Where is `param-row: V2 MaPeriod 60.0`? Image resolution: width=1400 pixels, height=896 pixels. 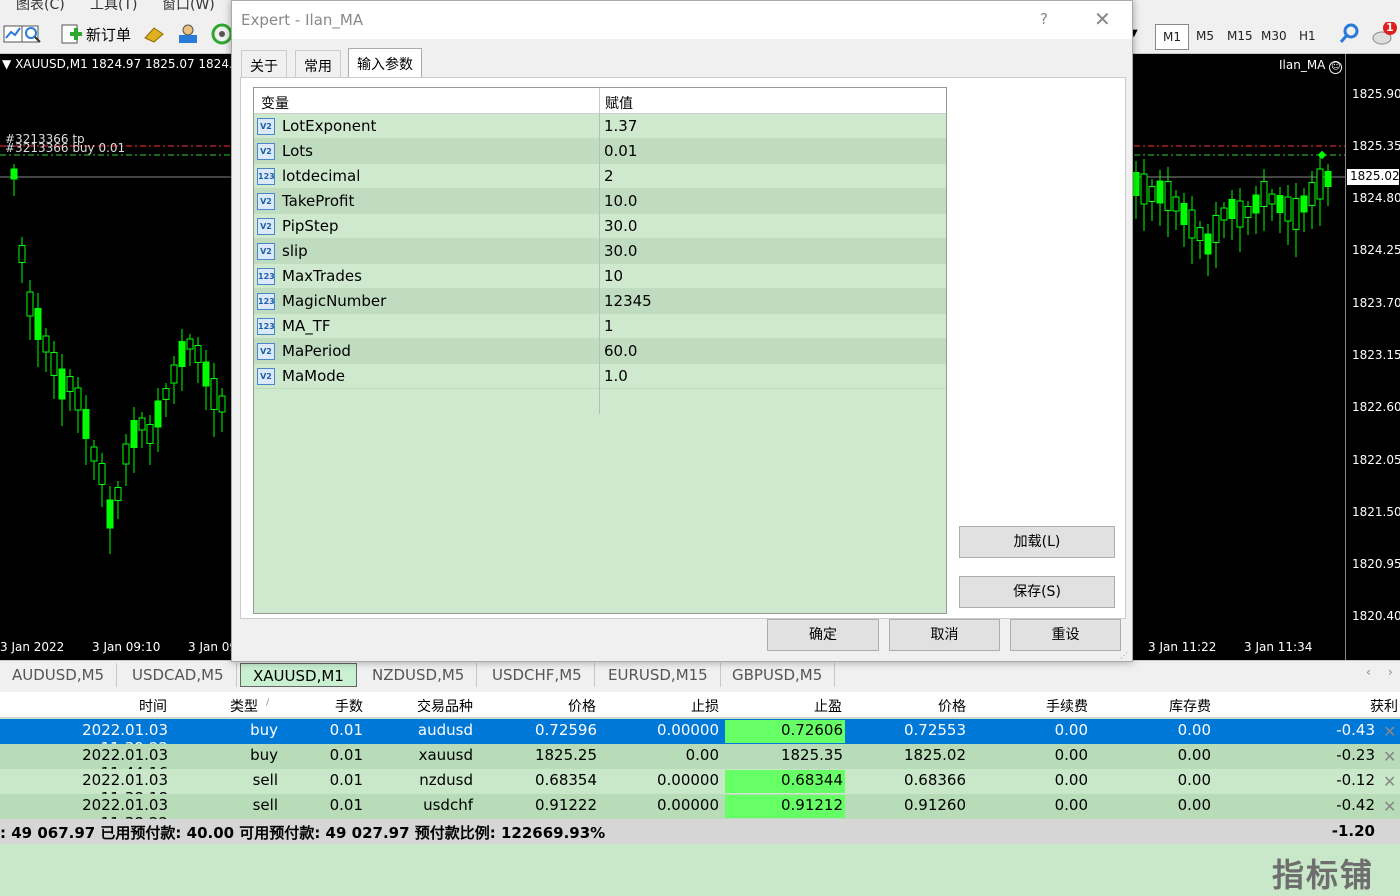 param-row: V2 MaPeriod 60.0 is located at coordinates (600, 351).